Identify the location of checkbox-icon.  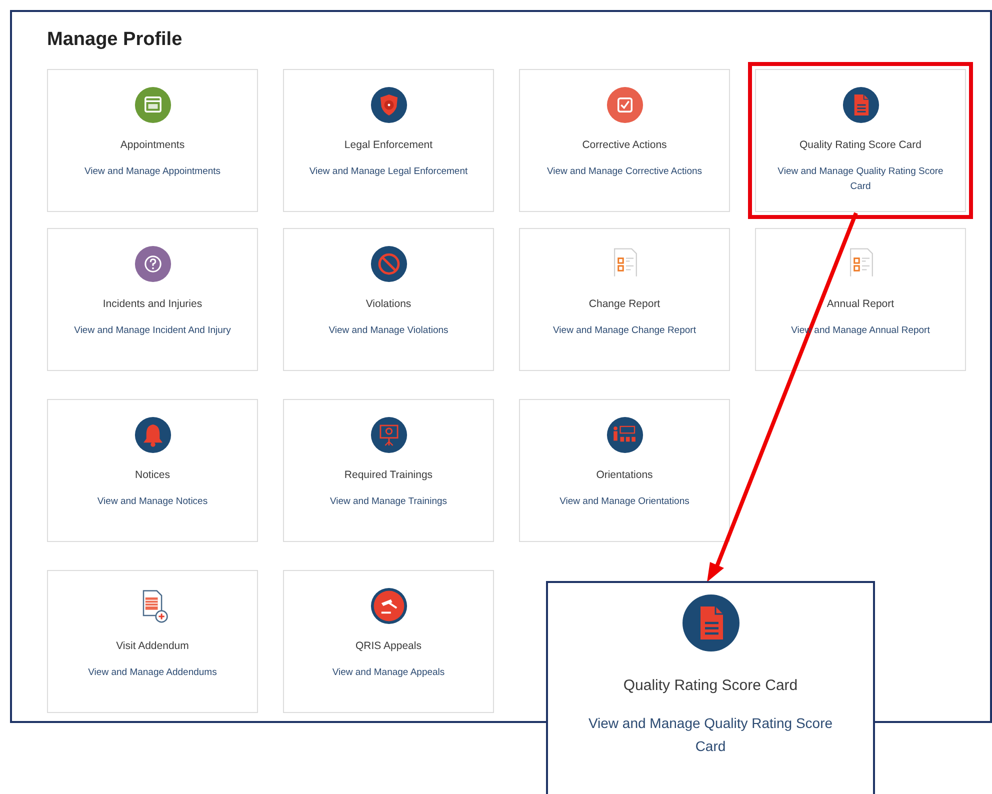
(625, 105).